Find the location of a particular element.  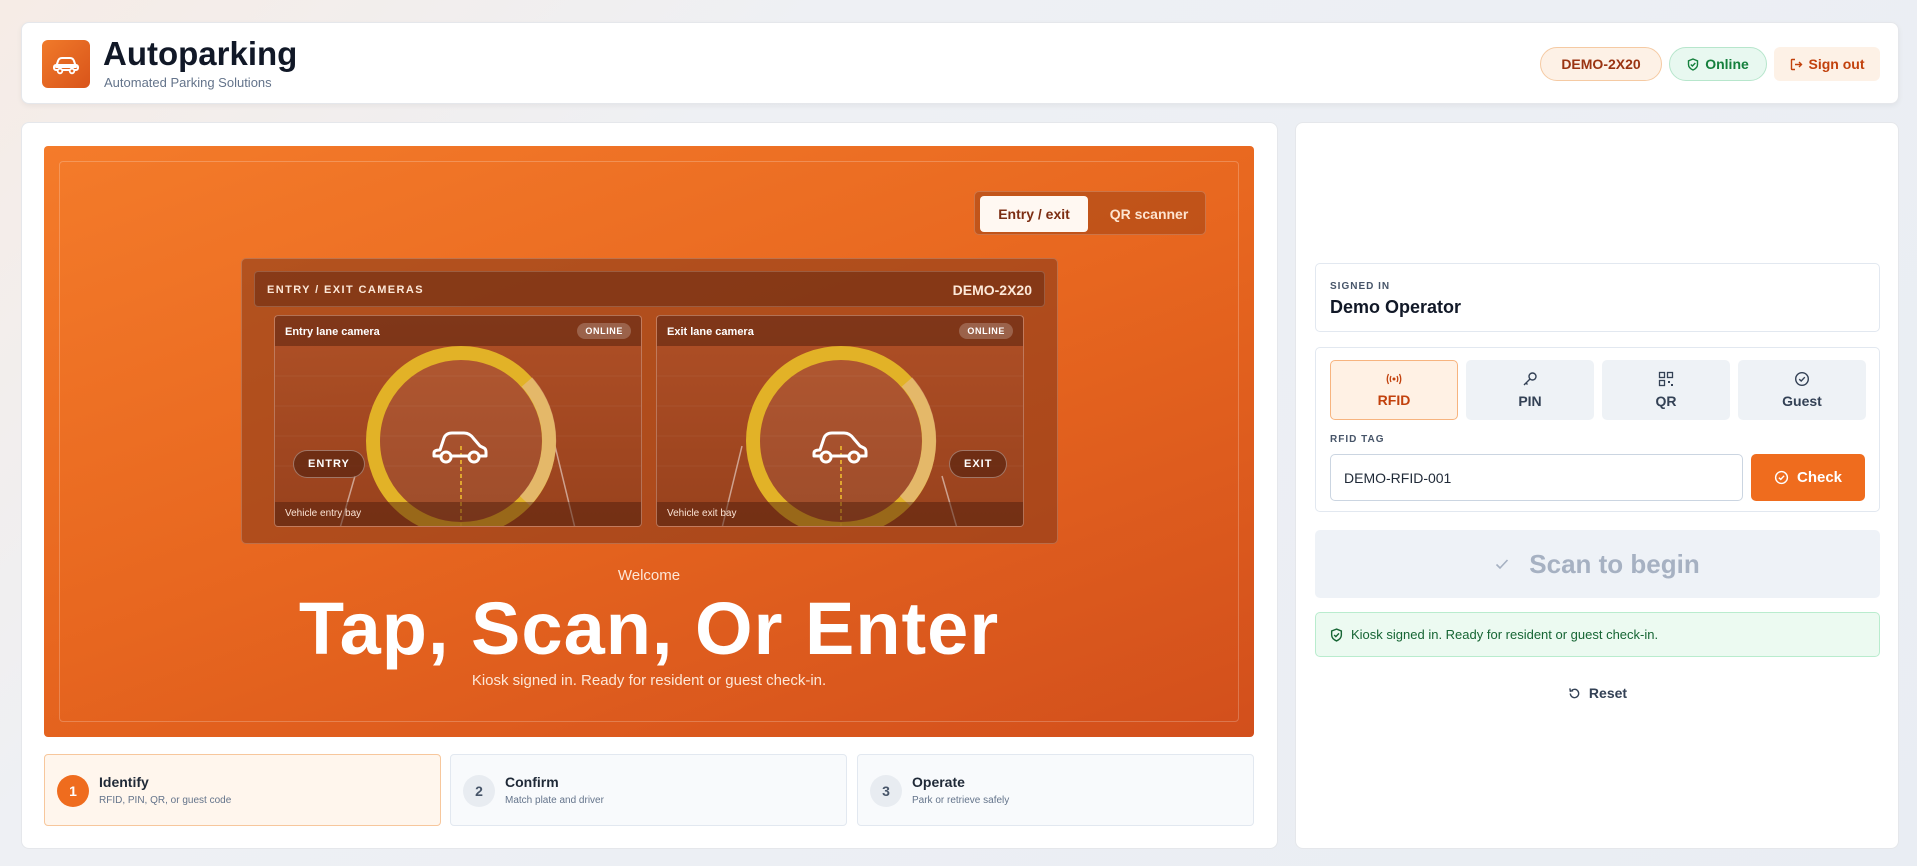

exit-camera-title: Exit lane camera is located at coordinates (710, 332).